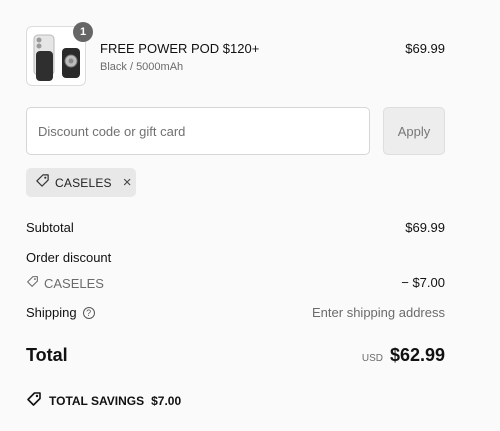  I want to click on order-discount-label: Order discount, so click(69, 257).